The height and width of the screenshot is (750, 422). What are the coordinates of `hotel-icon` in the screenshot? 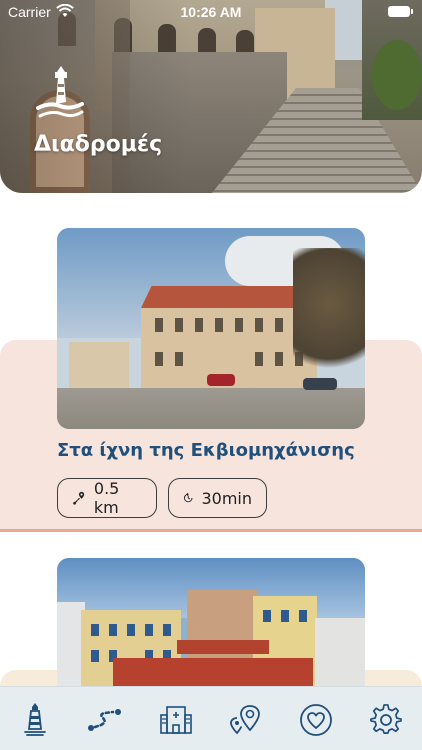 It's located at (176, 720).